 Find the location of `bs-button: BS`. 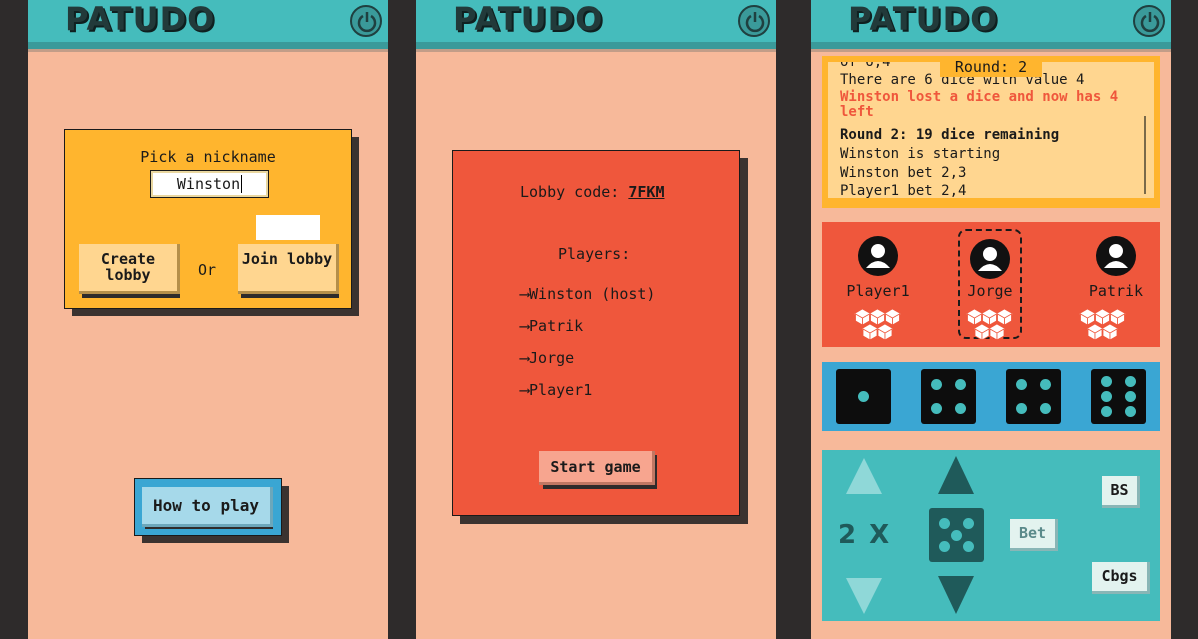

bs-button: BS is located at coordinates (1121, 492).